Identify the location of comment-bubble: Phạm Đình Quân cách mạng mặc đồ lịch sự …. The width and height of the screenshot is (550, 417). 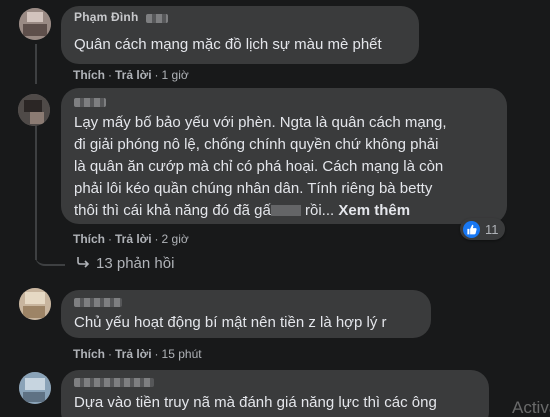
(240, 35).